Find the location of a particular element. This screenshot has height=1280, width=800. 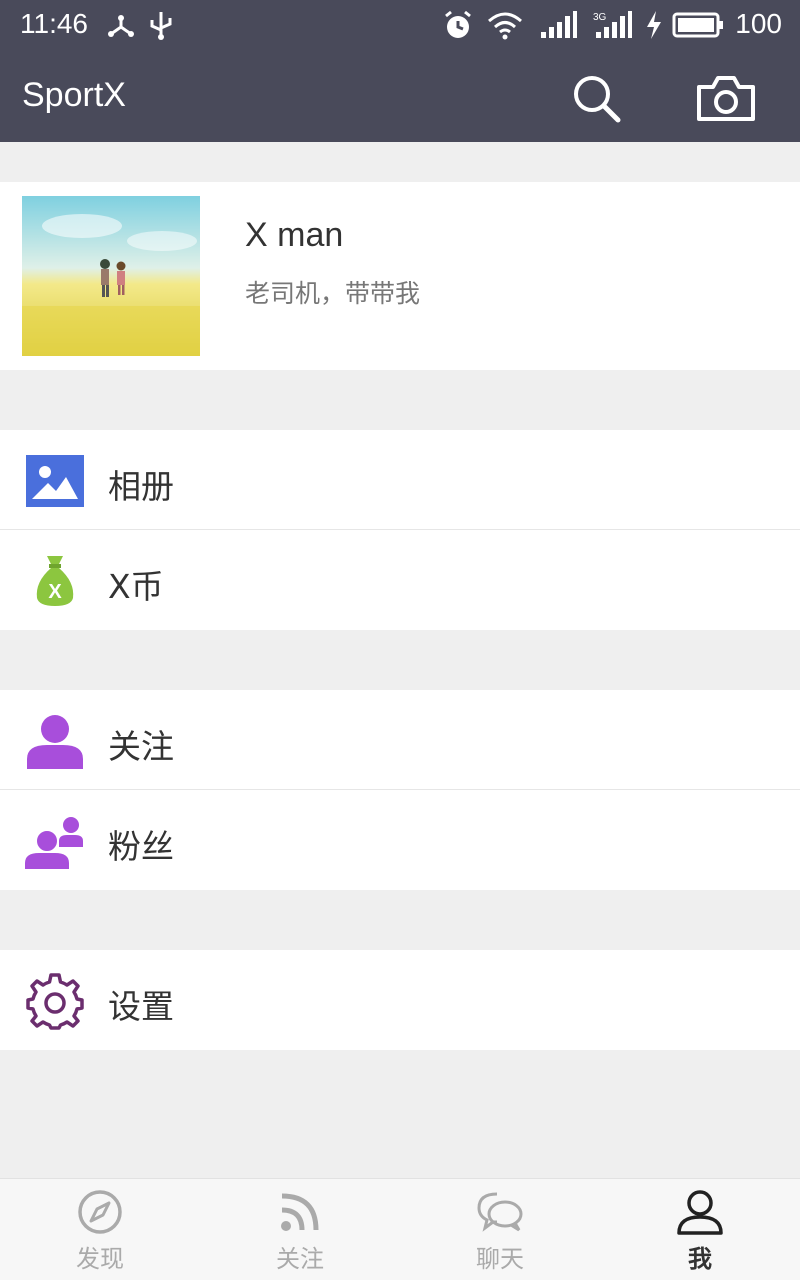

menu-group-3: 设置 is located at coordinates (400, 1000).